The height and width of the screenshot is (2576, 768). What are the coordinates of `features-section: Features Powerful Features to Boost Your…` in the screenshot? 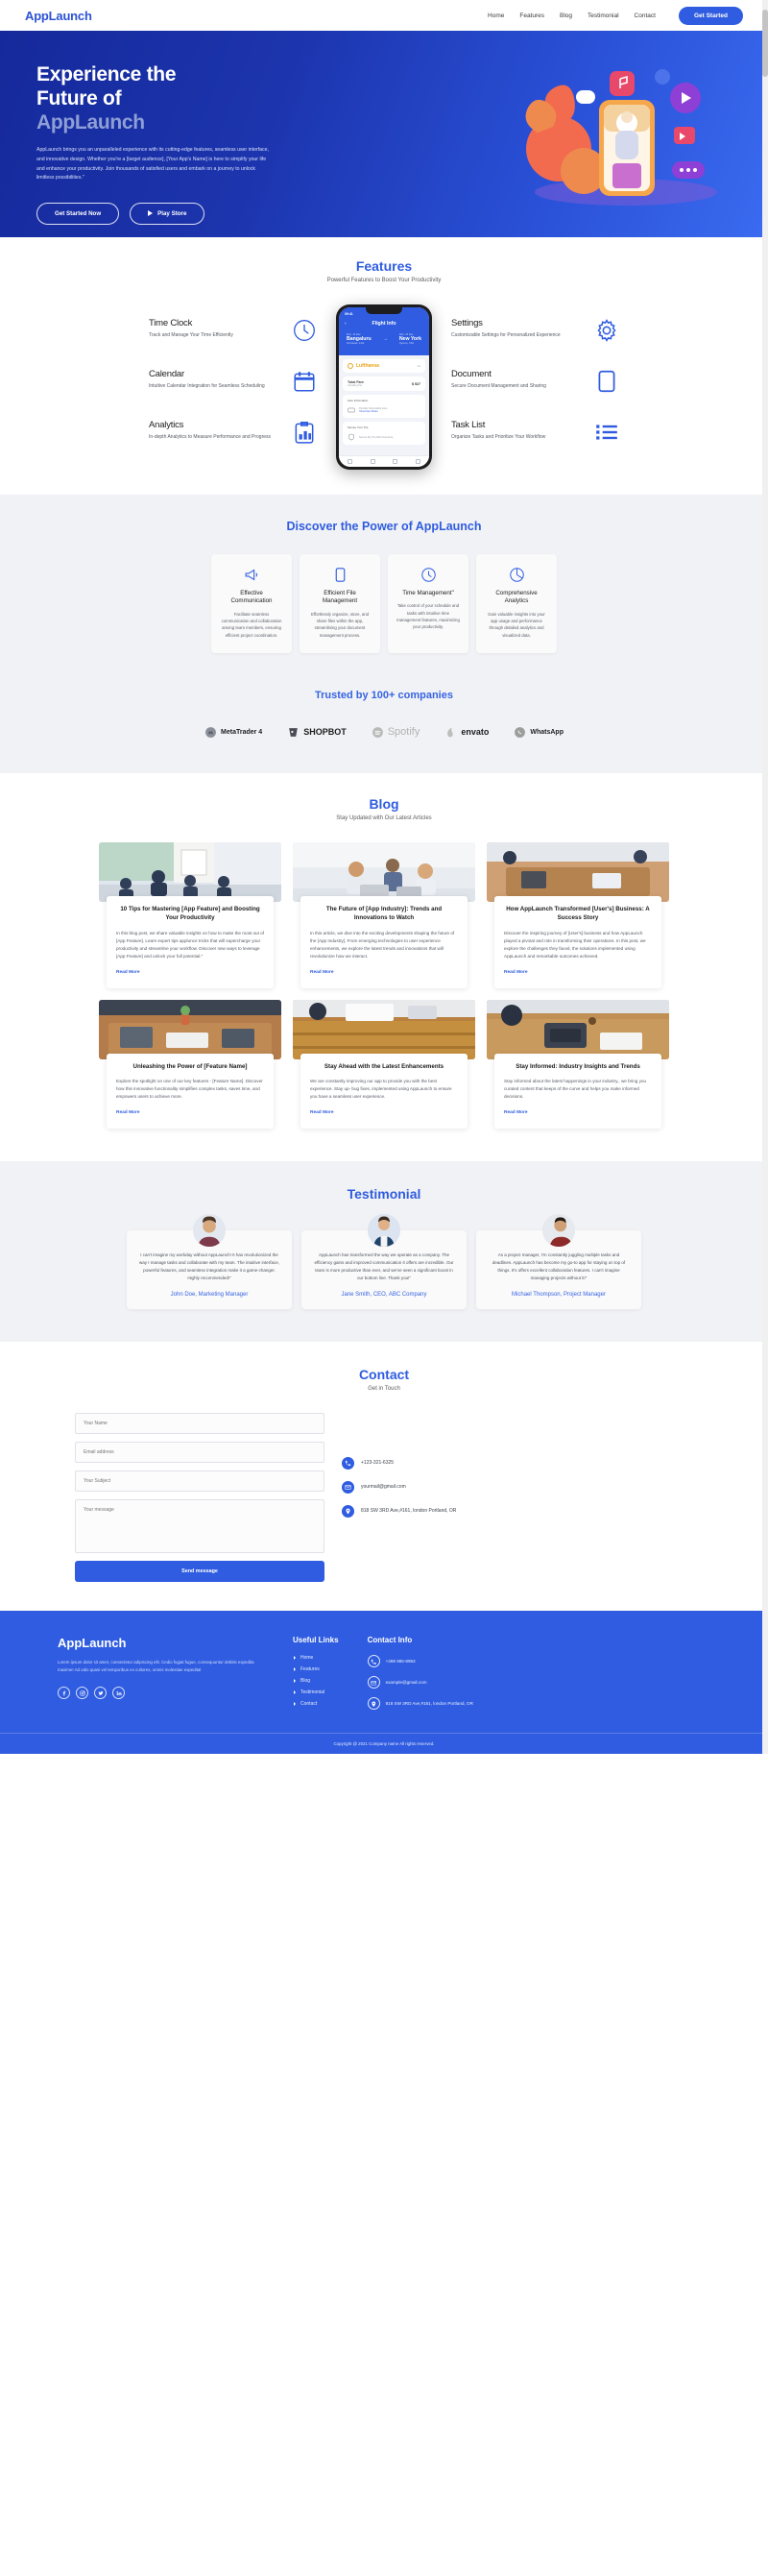 It's located at (384, 366).